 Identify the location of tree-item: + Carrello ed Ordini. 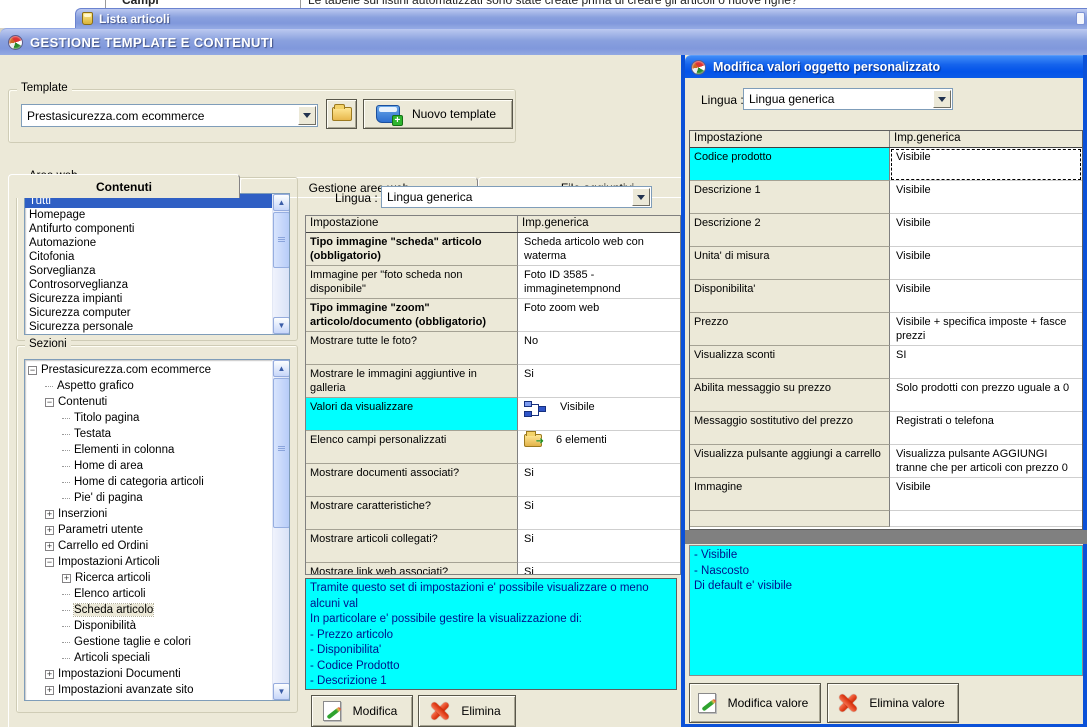
(150, 546).